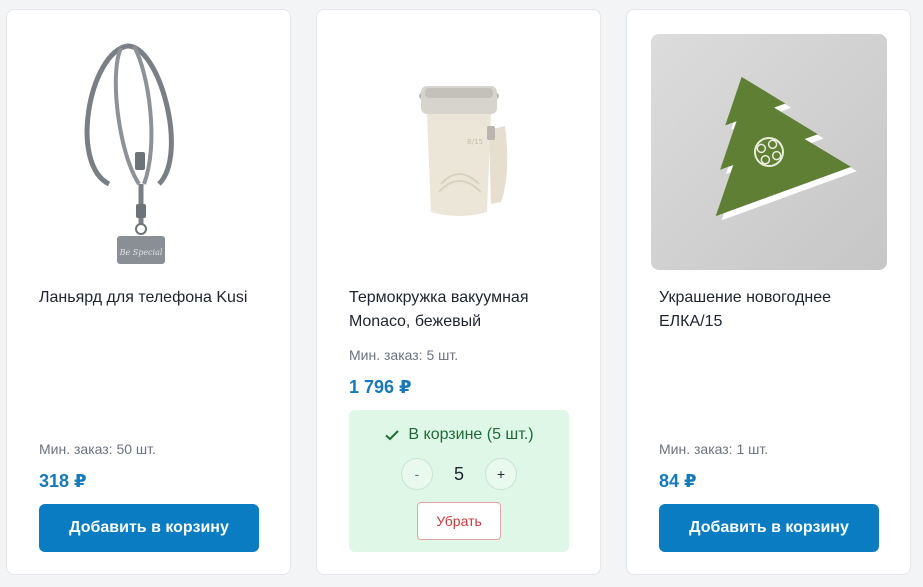 Image resolution: width=923 pixels, height=587 pixels. What do you see at coordinates (678, 481) in the screenshot?
I see `product-price: 84 ₽` at bounding box center [678, 481].